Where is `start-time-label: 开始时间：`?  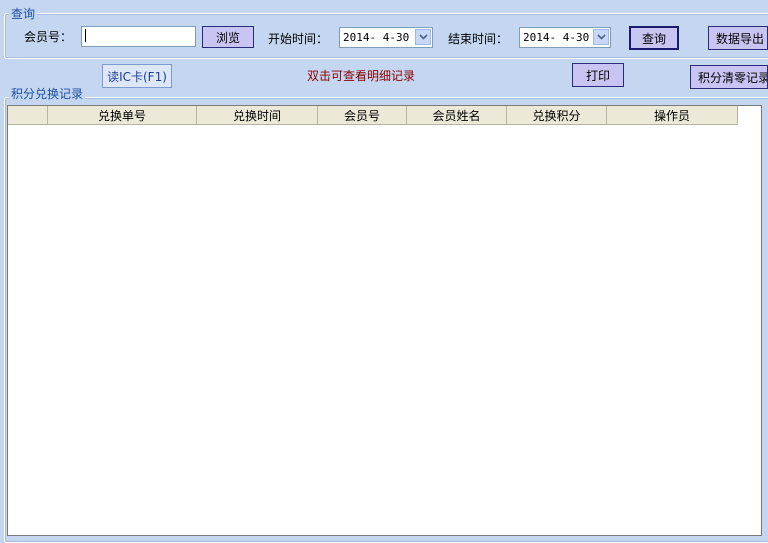
start-time-label: 开始时间： is located at coordinates (298, 39).